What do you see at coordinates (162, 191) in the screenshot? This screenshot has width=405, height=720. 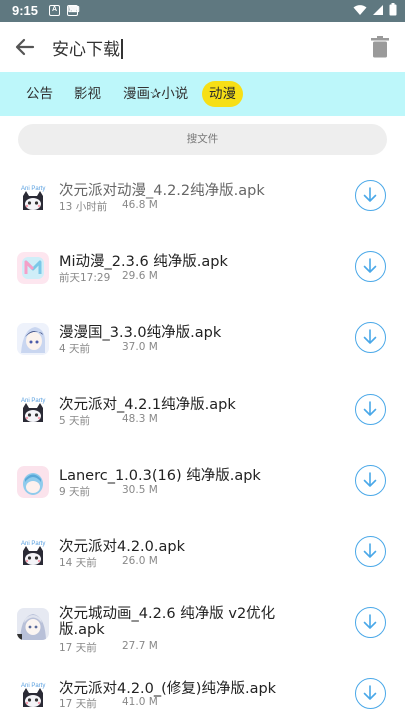 I see `file-name: 次元派对动漫_4.2.2纯净版.apk` at bounding box center [162, 191].